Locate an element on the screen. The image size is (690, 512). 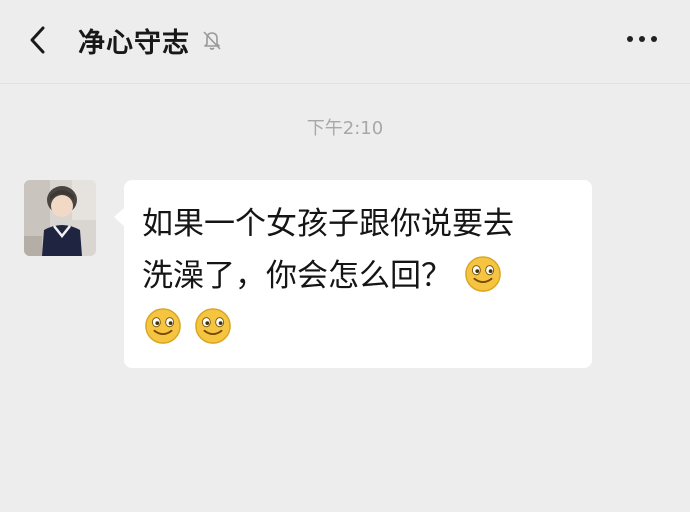
bell-off-icon is located at coordinates (212, 40).